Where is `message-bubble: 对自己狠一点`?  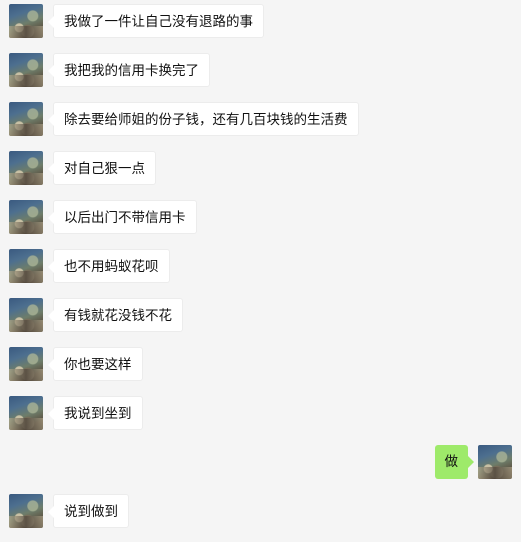
message-bubble: 对自己狠一点 is located at coordinates (102, 168).